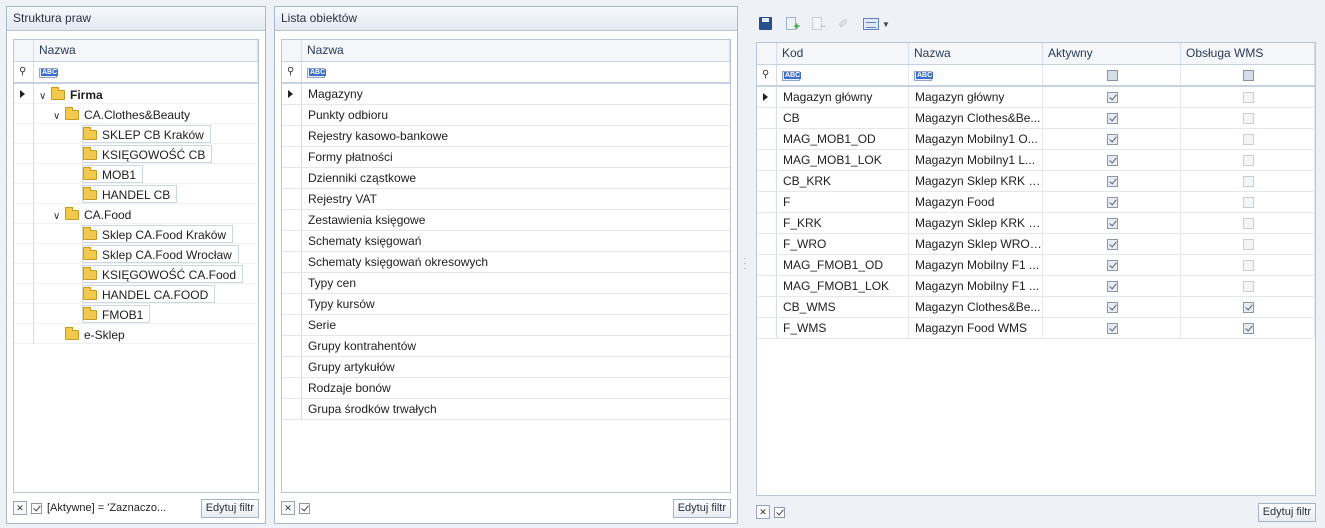  What do you see at coordinates (506, 388) in the screenshot?
I see `list-item: Rodzaje bonów` at bounding box center [506, 388].